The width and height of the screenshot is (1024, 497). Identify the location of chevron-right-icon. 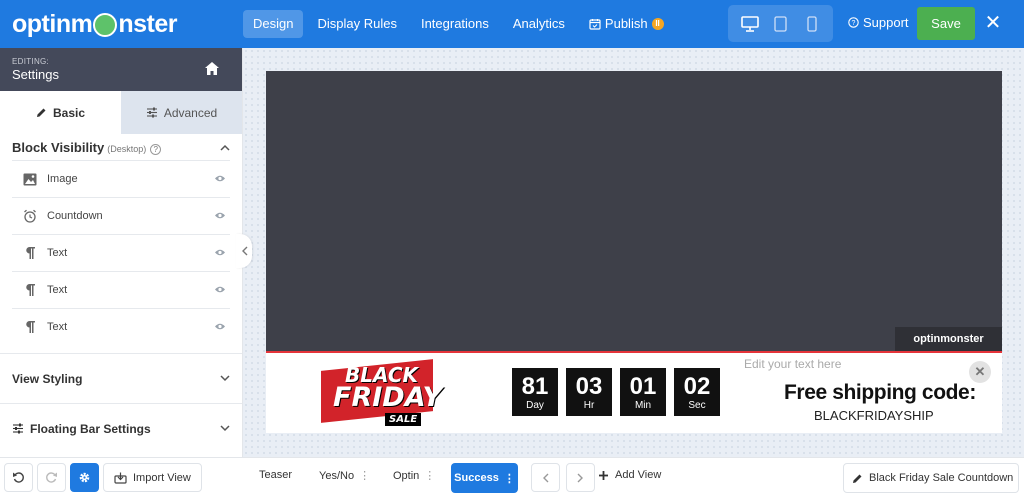
(580, 477).